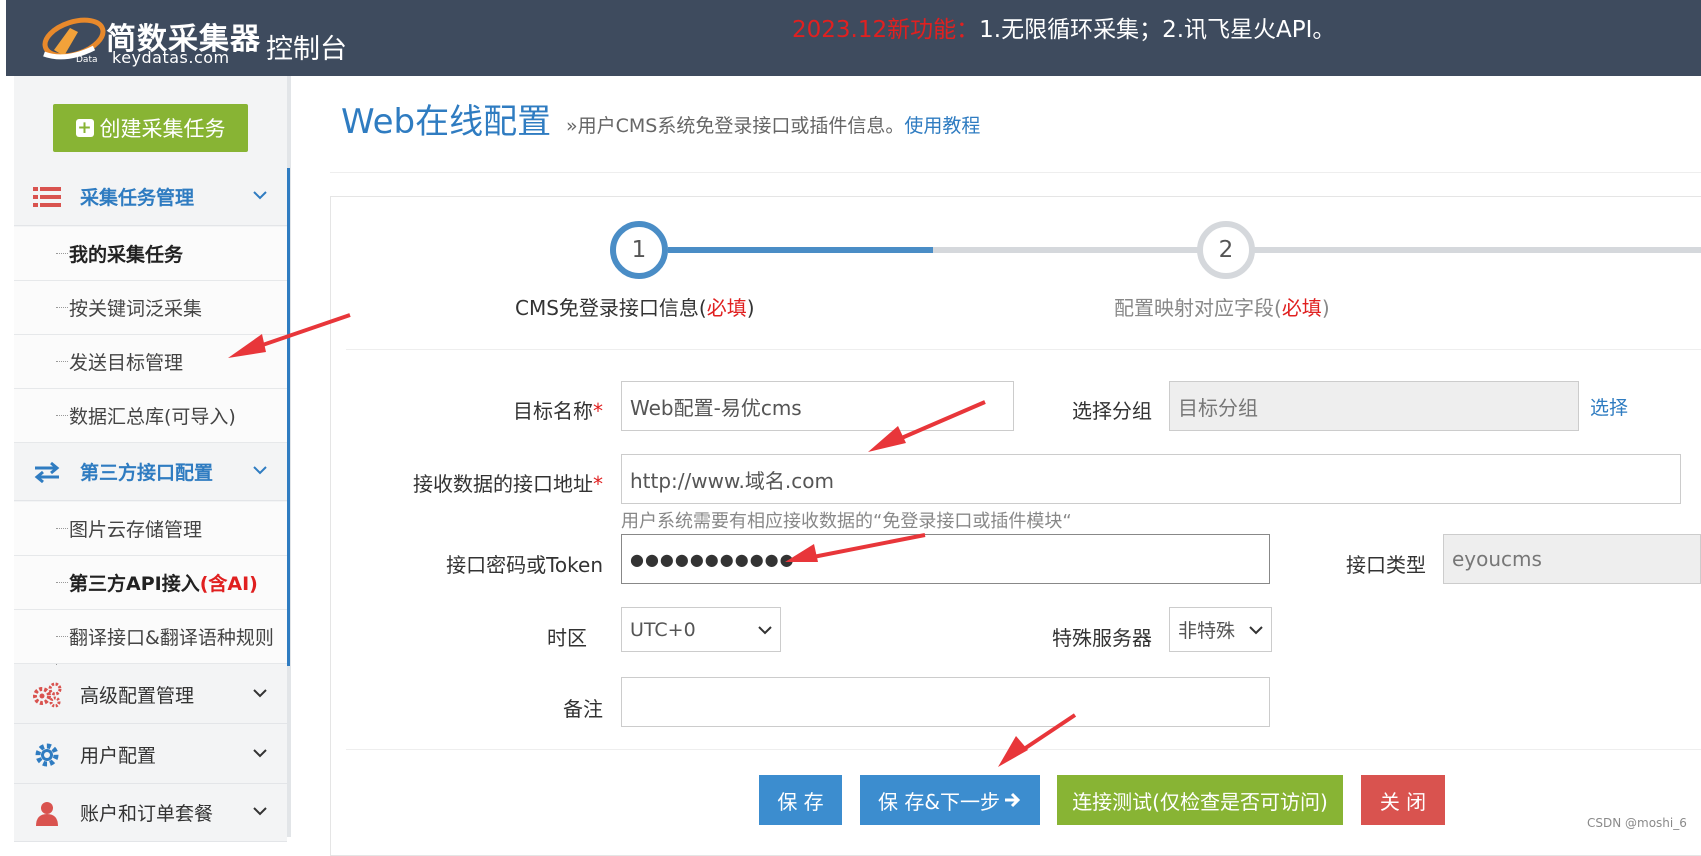 This screenshot has width=1701, height=856. I want to click on list-icon, so click(47, 197).